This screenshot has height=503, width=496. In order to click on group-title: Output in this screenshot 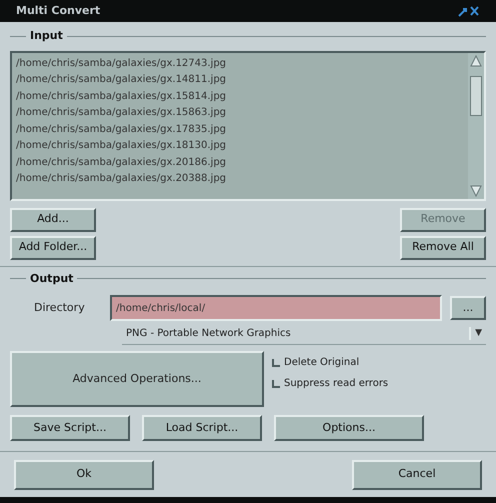, I will do `click(52, 278)`.